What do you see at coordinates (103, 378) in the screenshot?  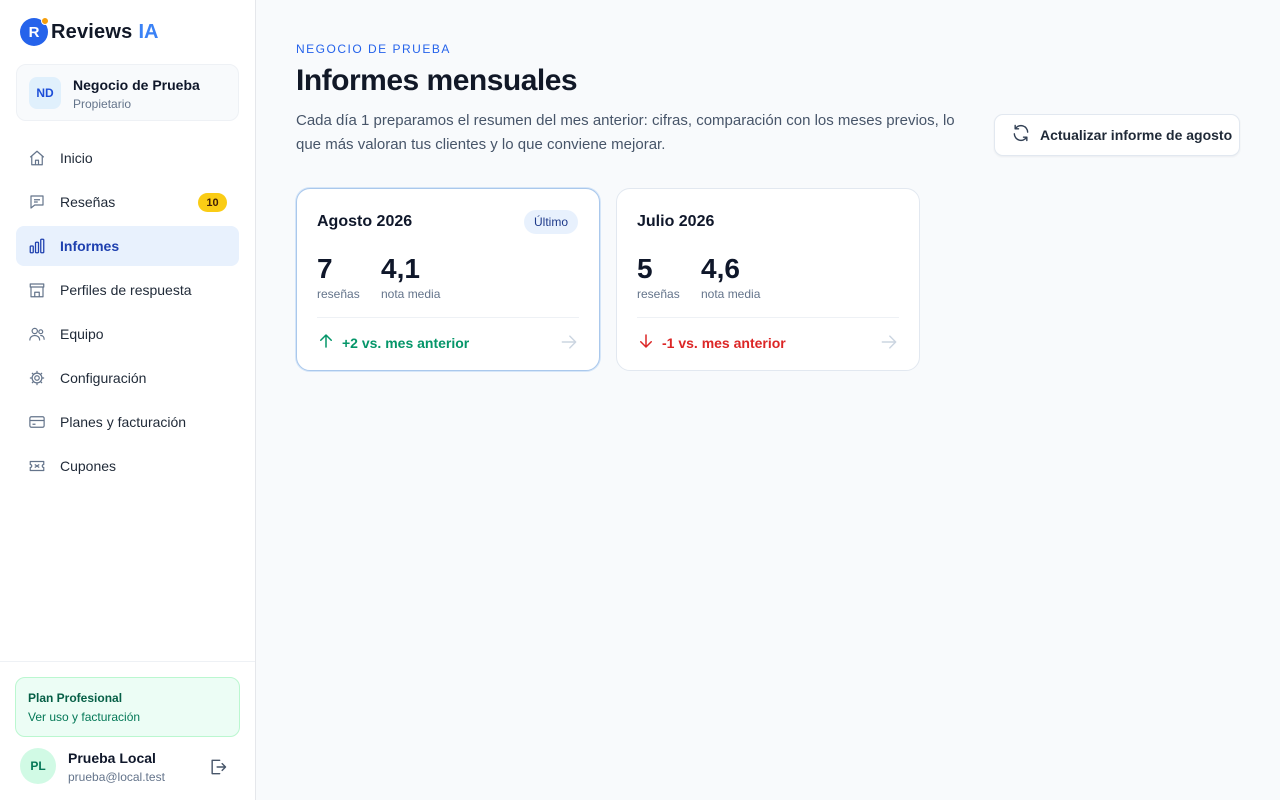 I see `sidebar-item-label: Configuración` at bounding box center [103, 378].